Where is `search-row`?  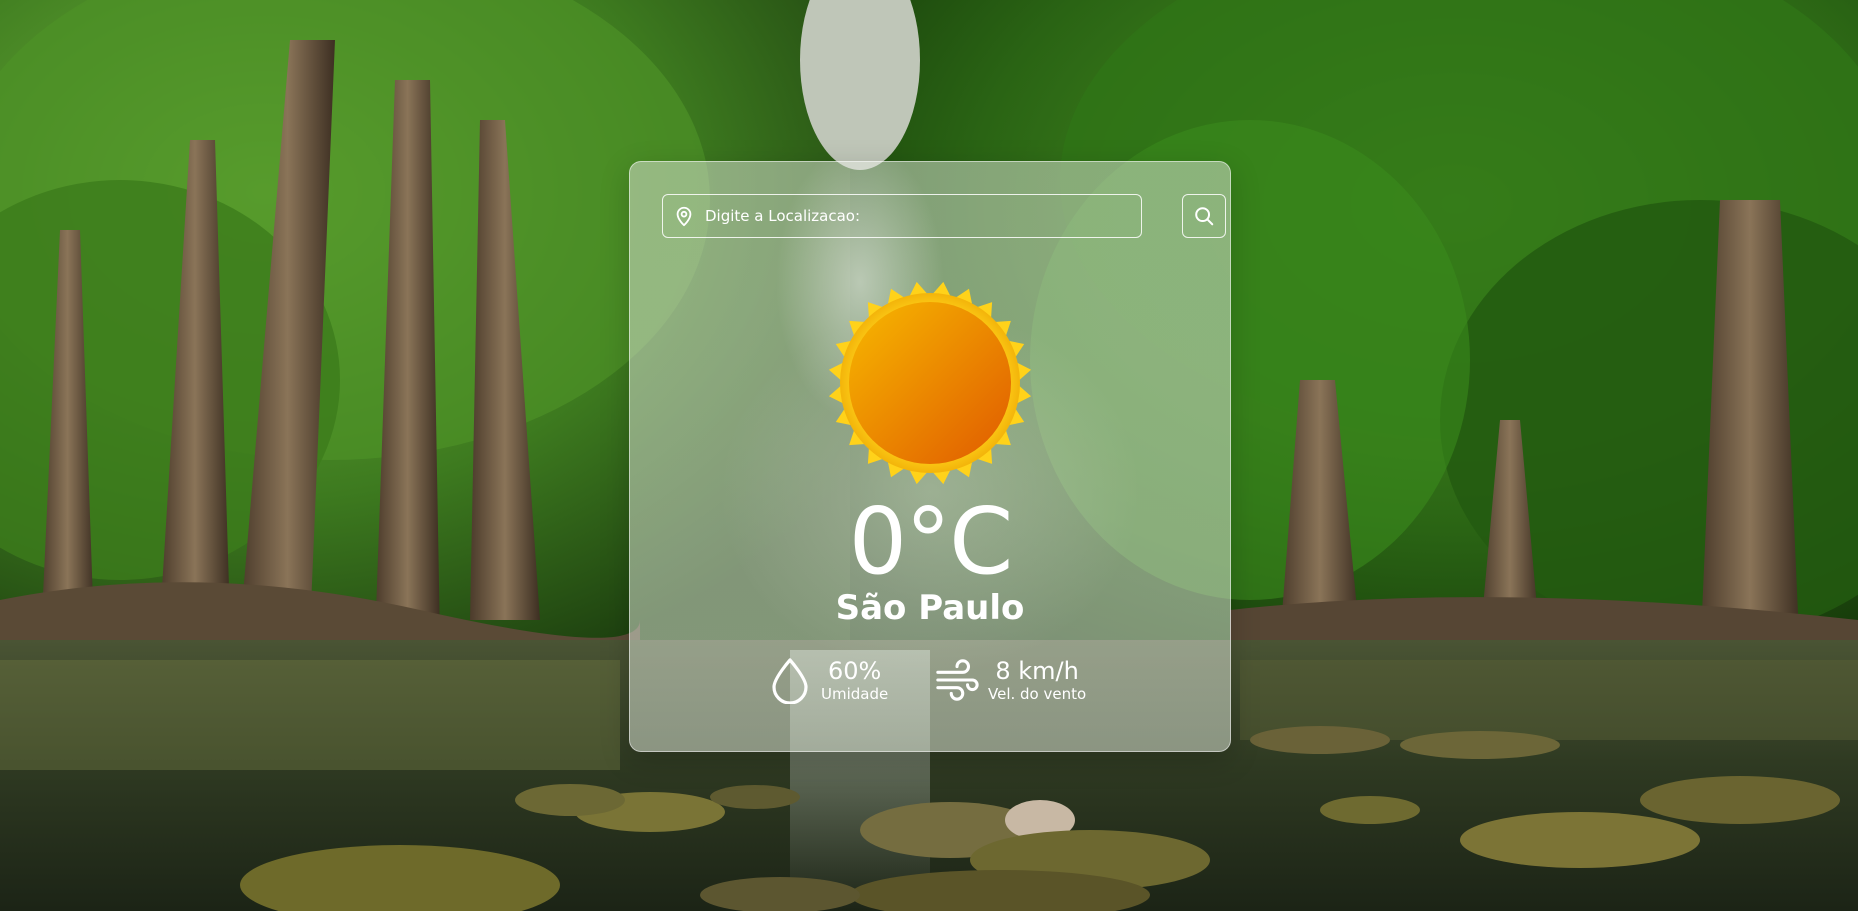
search-row is located at coordinates (944, 216).